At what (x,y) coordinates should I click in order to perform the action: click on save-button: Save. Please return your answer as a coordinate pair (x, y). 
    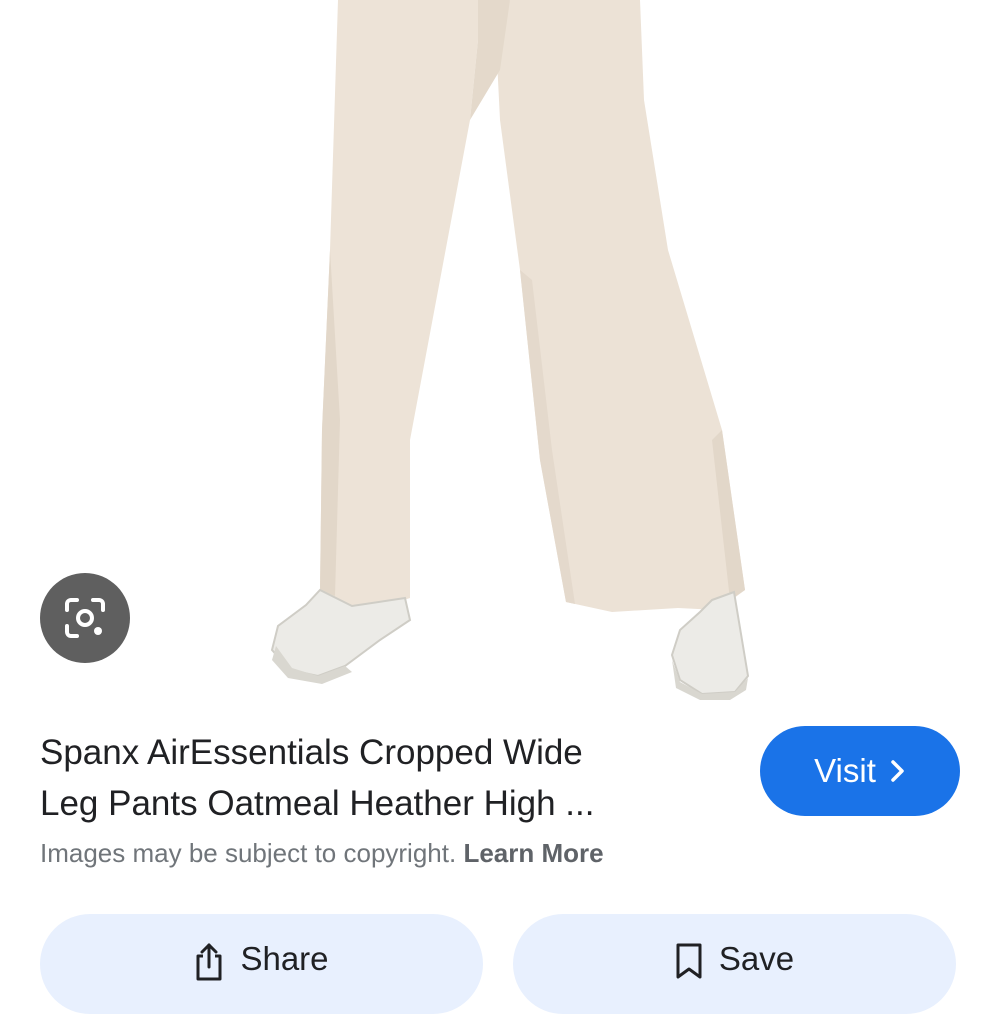
    Looking at the image, I should click on (734, 964).